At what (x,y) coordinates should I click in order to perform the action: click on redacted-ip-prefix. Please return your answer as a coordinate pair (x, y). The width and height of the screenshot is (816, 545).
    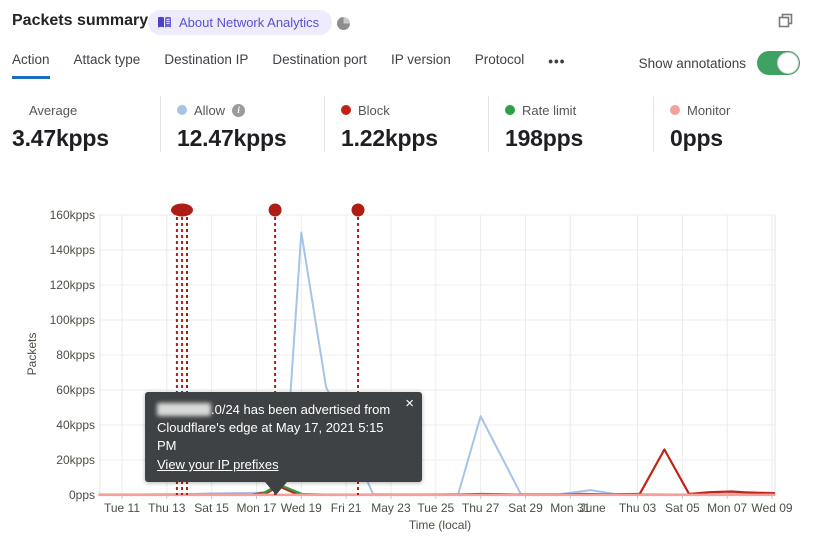
    Looking at the image, I should click on (184, 409).